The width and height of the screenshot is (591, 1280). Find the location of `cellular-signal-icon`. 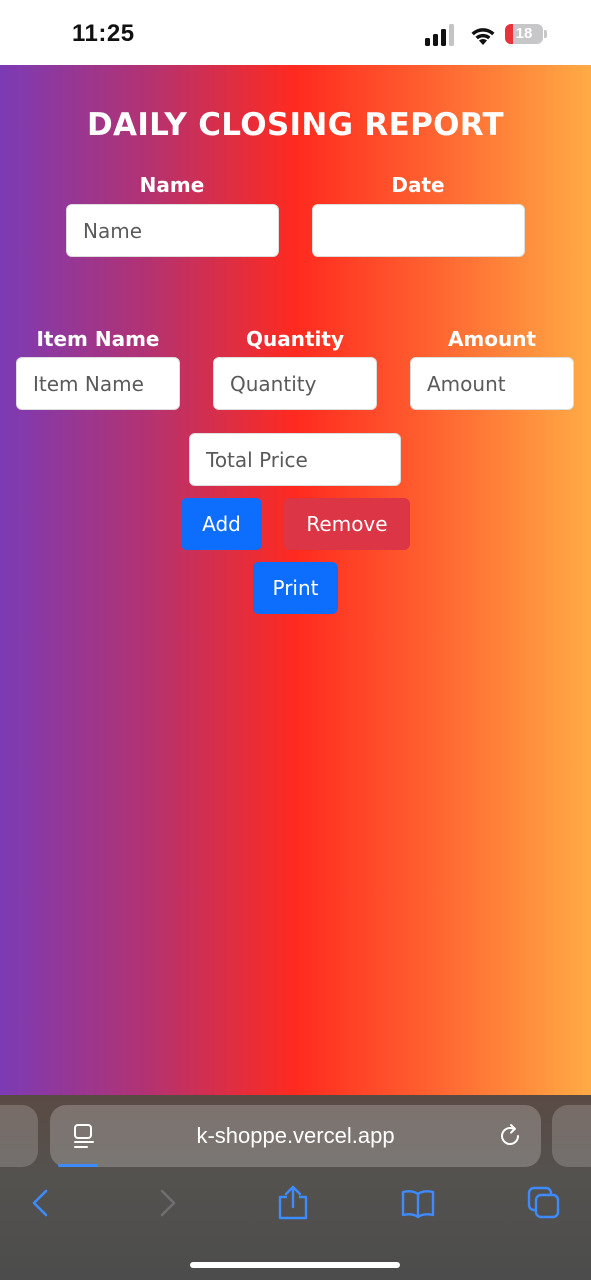

cellular-signal-icon is located at coordinates (439, 35).